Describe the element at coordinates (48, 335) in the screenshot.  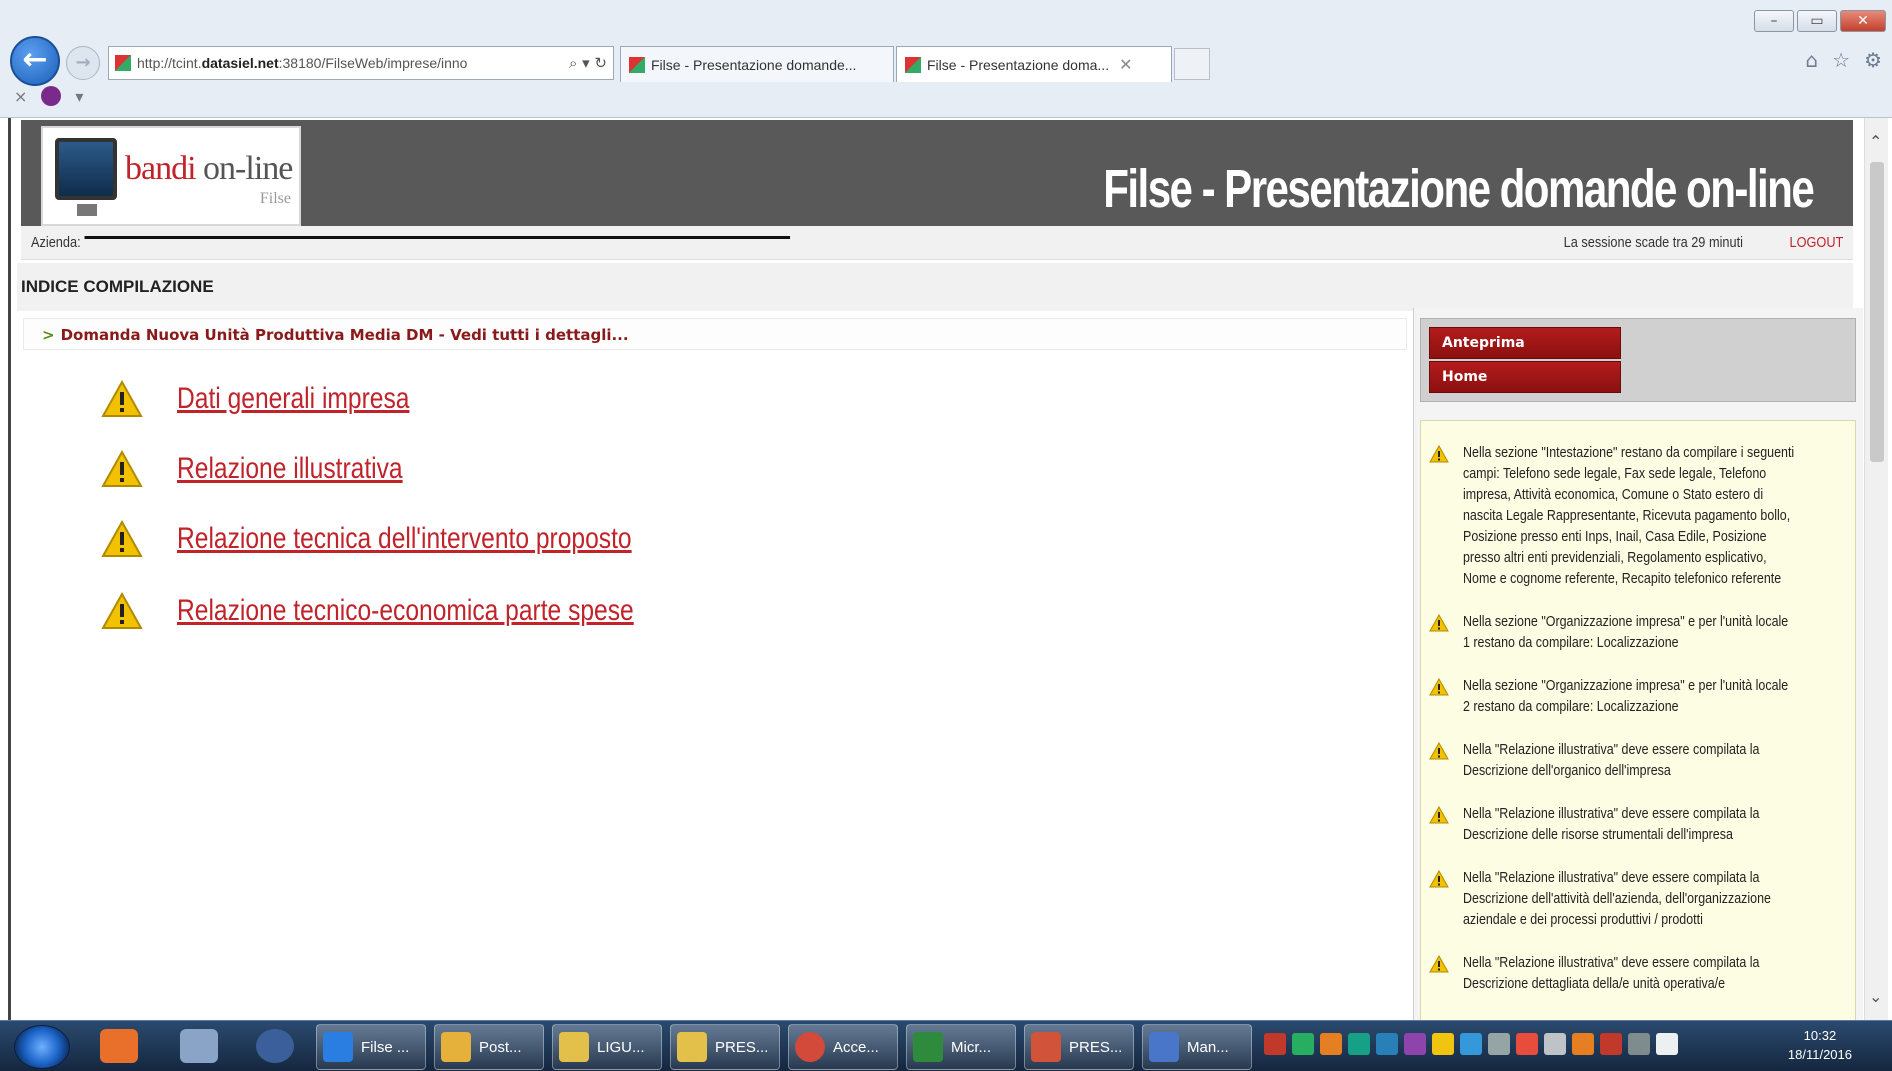
I see `arrow-icon: >` at that location.